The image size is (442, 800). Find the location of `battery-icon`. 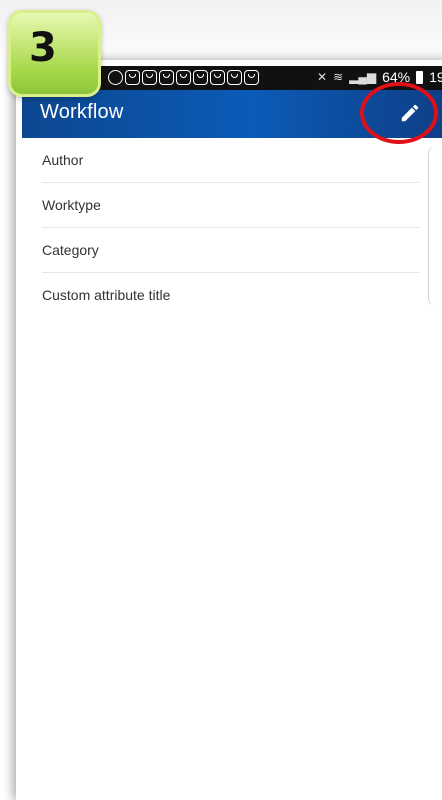

battery-icon is located at coordinates (420, 77).